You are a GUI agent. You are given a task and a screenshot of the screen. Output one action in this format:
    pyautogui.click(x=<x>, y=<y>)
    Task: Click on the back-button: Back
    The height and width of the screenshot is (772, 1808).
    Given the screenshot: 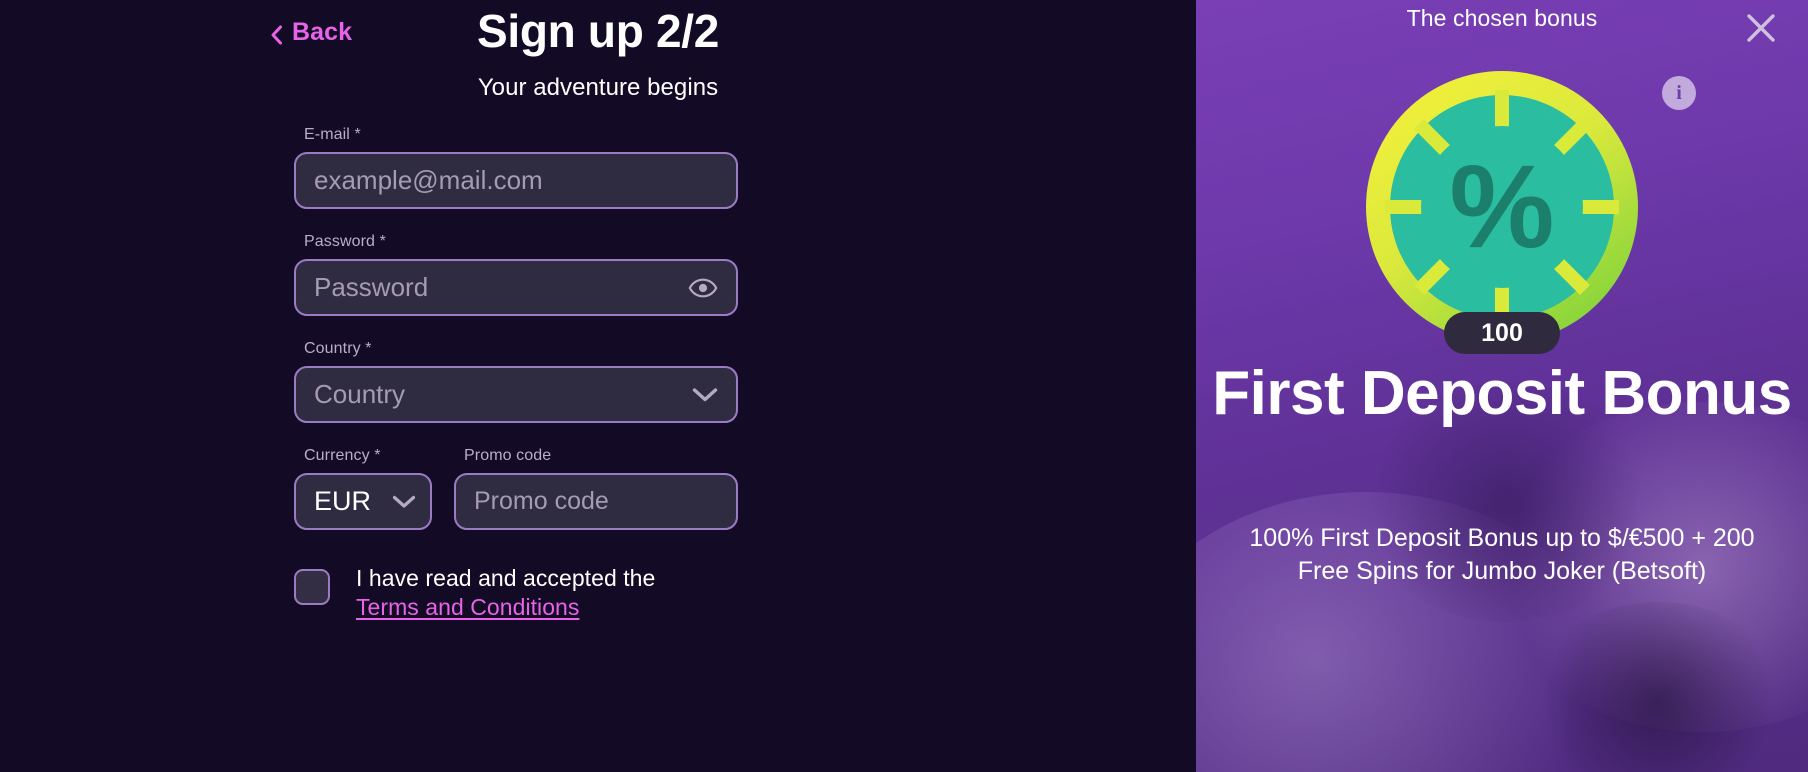 What is the action you would take?
    pyautogui.click(x=311, y=32)
    